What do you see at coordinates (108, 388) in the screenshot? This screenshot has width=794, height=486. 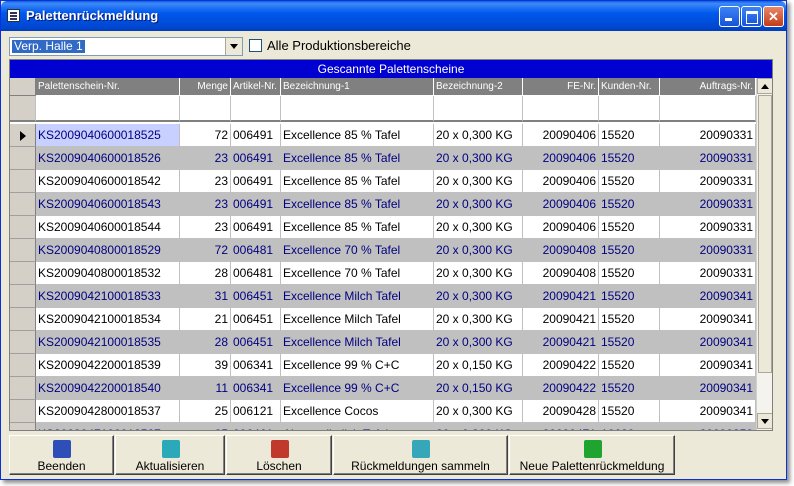 I see `table-cell-palettenschein-nr: KS2009042200018540` at bounding box center [108, 388].